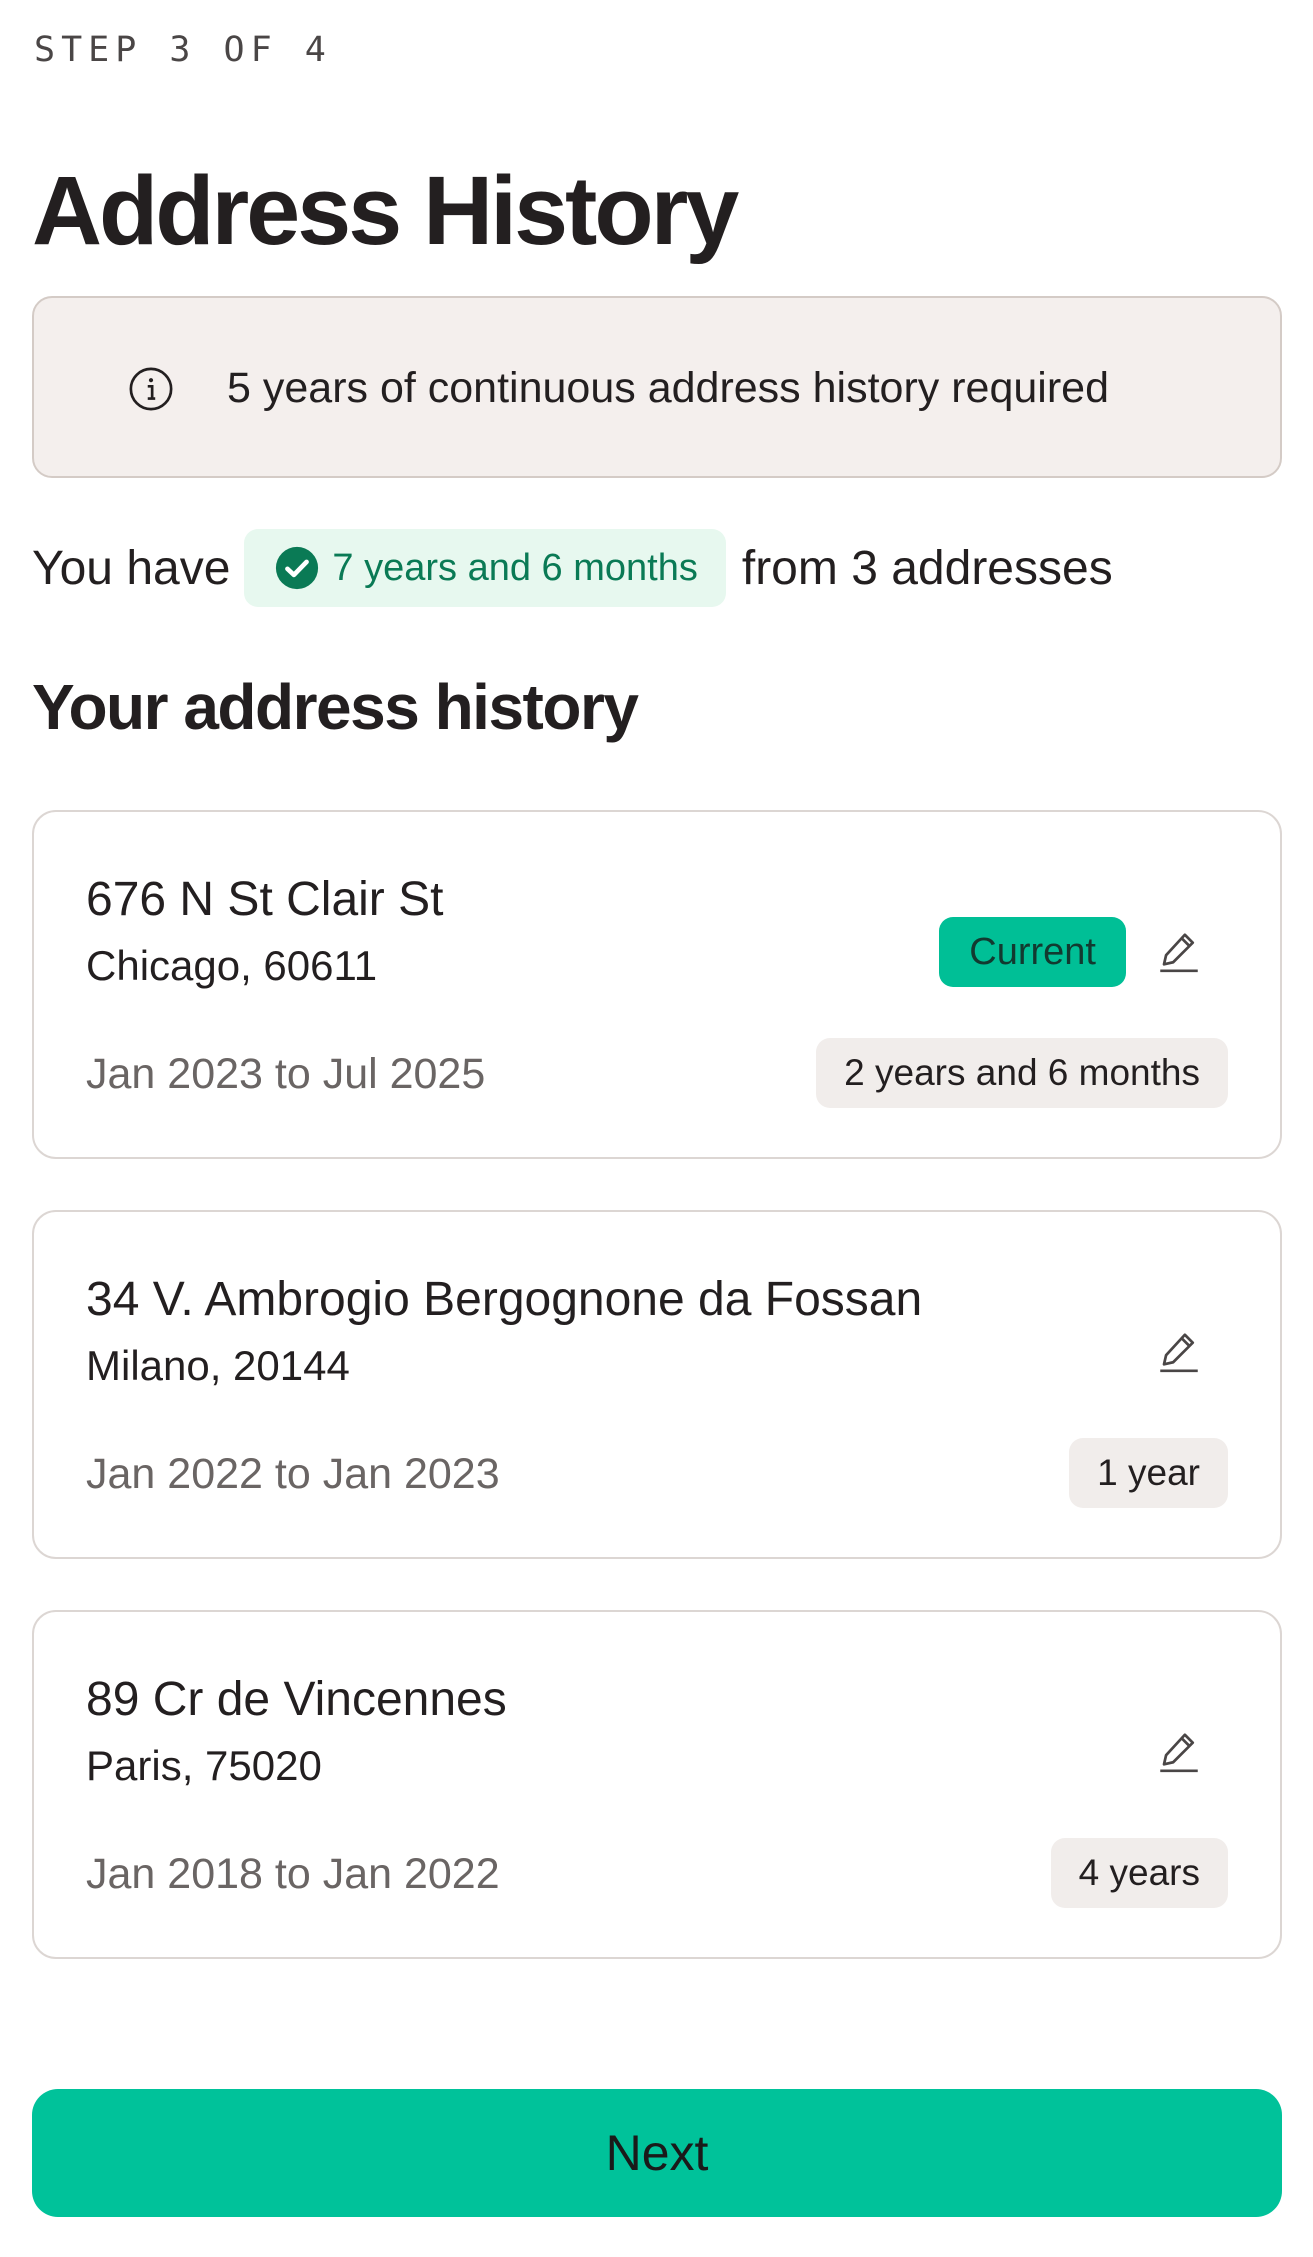  Describe the element at coordinates (296, 1699) in the screenshot. I see `address-street: 89 Cr de Vincennes` at that location.